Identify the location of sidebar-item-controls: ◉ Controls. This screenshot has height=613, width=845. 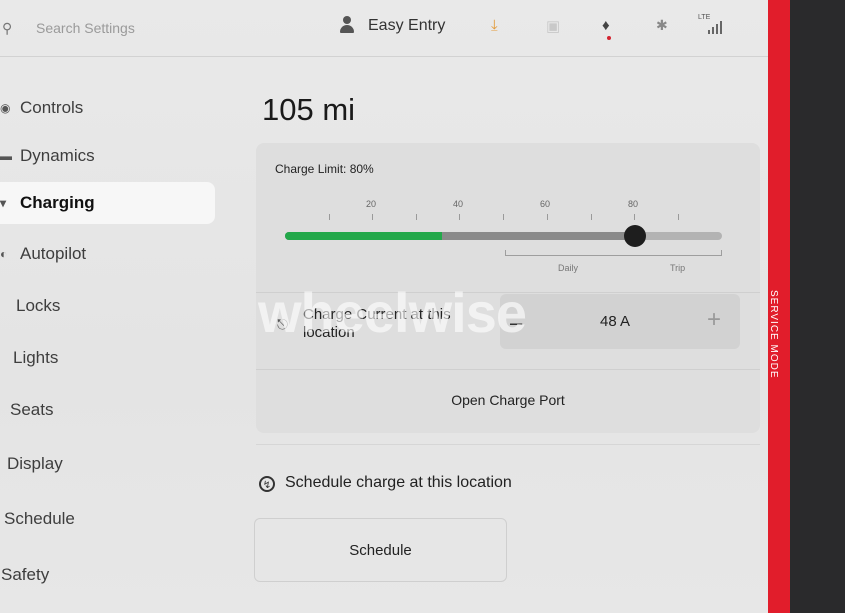
(41, 108).